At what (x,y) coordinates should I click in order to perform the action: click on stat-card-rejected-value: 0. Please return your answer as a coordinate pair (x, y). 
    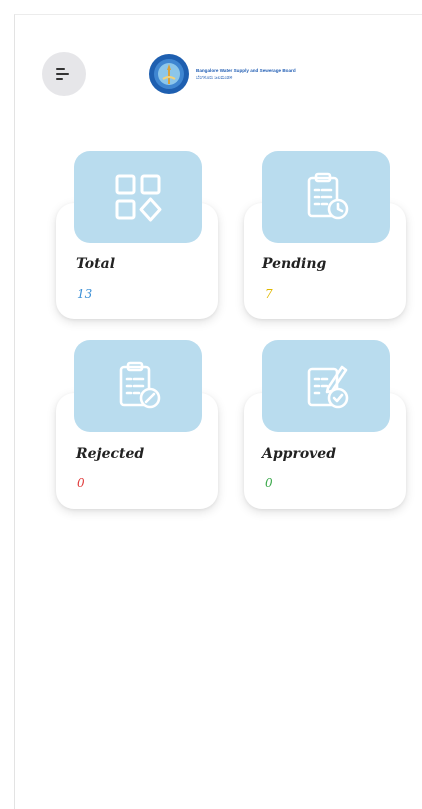
    Looking at the image, I should click on (81, 483).